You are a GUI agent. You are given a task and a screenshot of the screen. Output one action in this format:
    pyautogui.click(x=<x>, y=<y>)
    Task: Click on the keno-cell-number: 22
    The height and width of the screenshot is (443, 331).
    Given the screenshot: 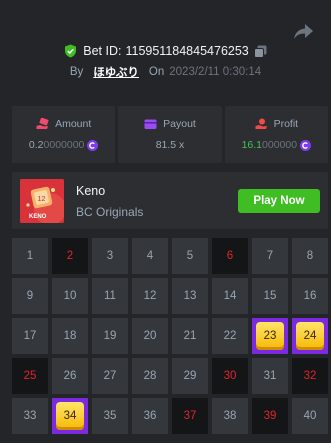 What is the action you would take?
    pyautogui.click(x=230, y=336)
    